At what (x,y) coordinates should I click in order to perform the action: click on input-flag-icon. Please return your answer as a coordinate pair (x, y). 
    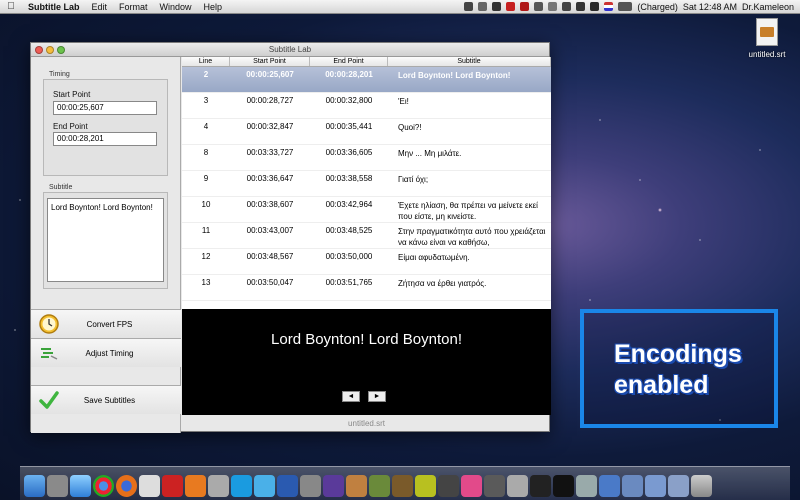
    Looking at the image, I should click on (609, 6).